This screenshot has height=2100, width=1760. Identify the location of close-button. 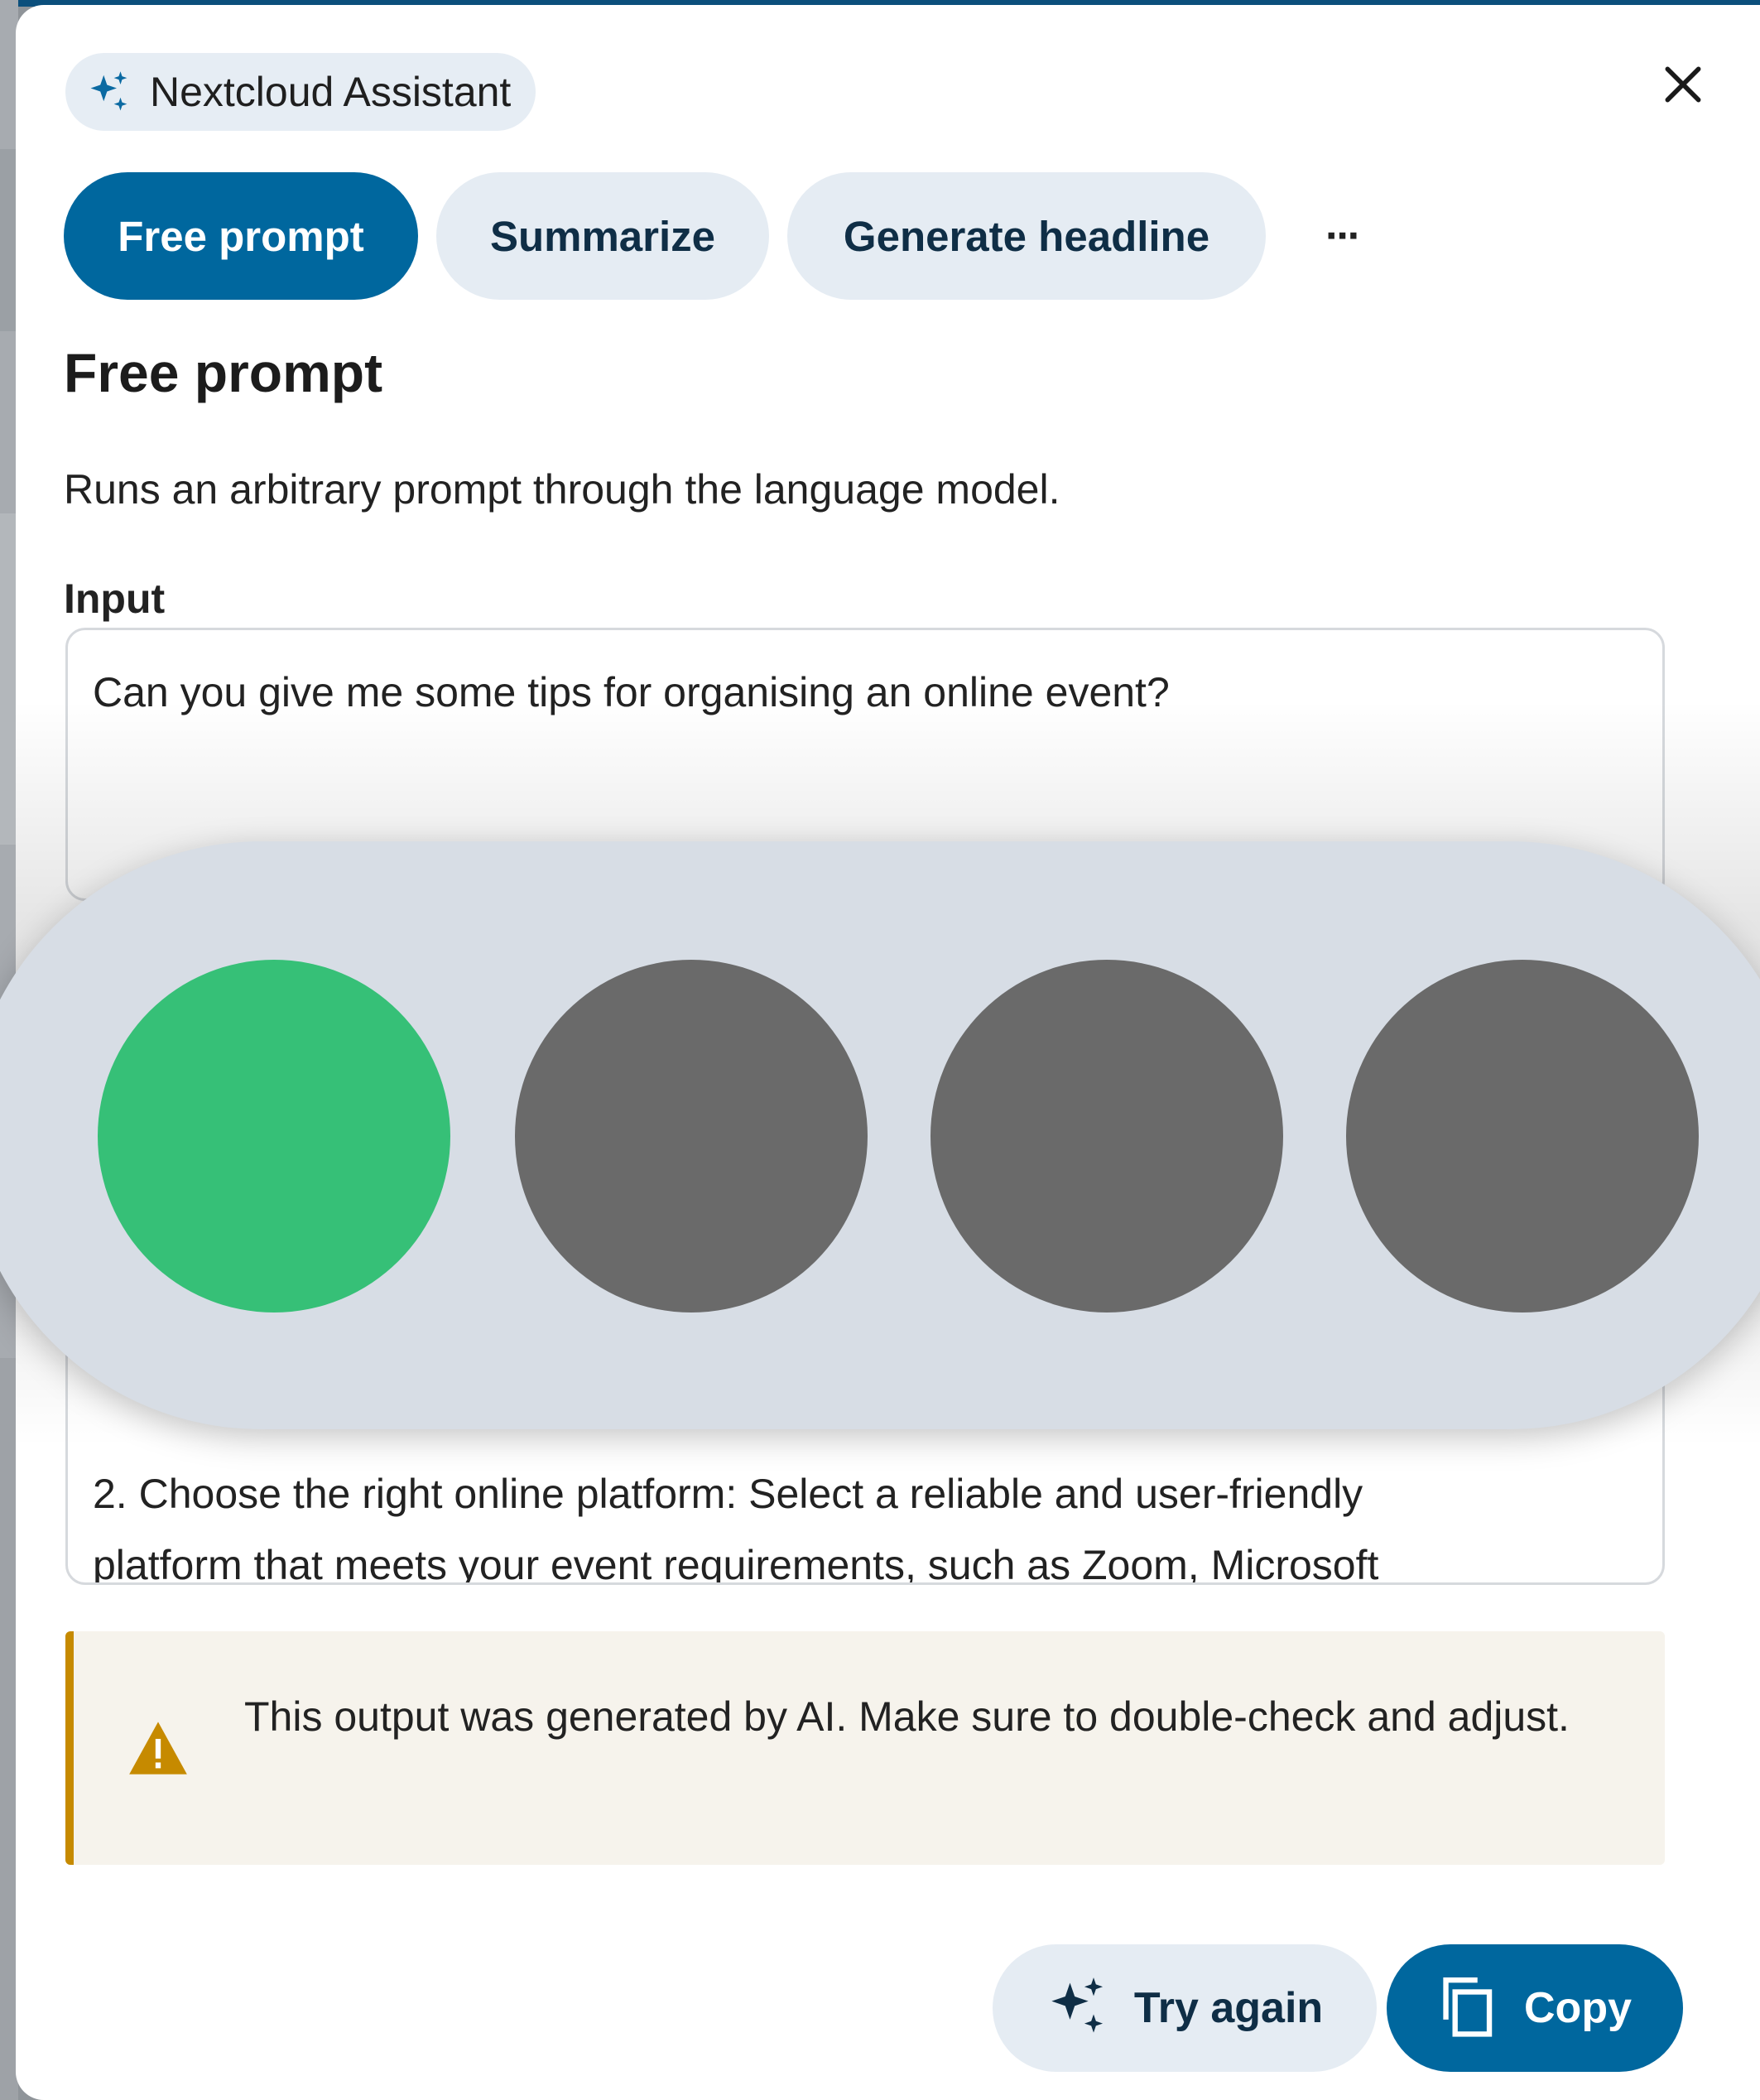
(1683, 84).